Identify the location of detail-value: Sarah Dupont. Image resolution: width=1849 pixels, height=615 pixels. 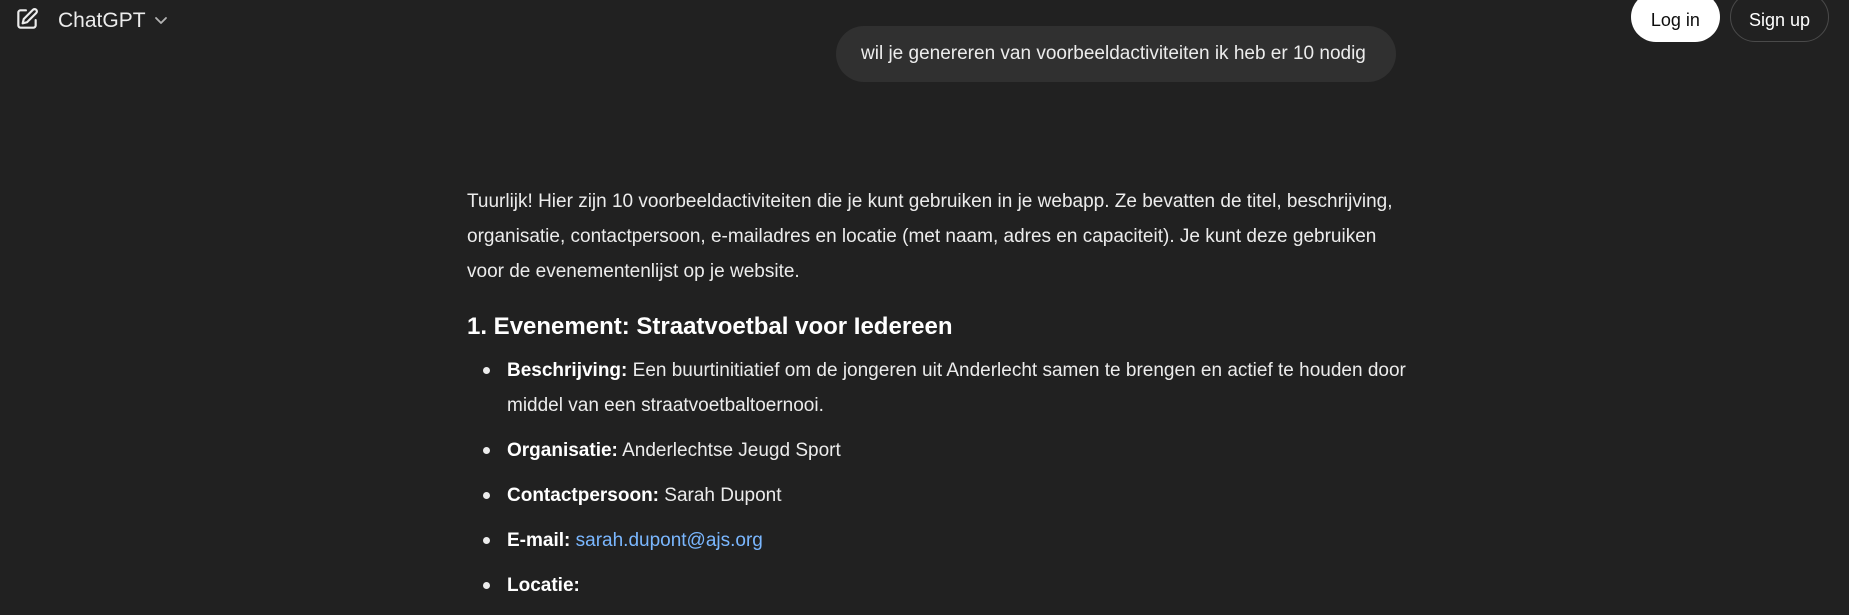
(720, 495).